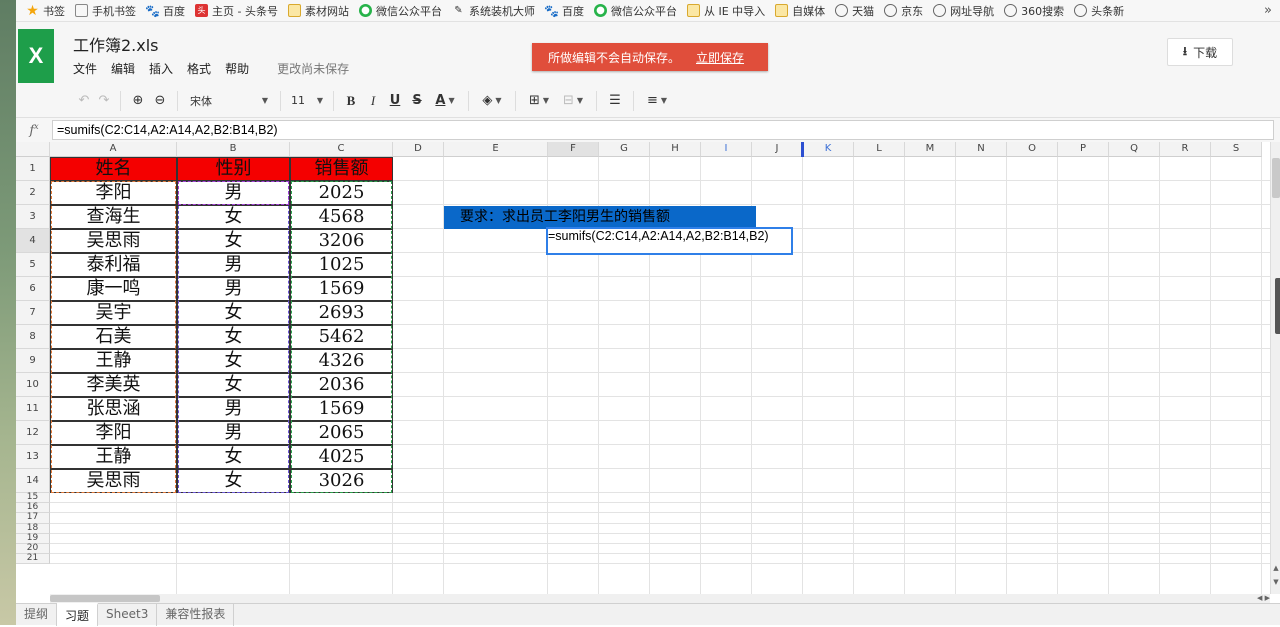 The height and width of the screenshot is (627, 1280). What do you see at coordinates (341, 313) in the screenshot?
I see `data-cell: 2693` at bounding box center [341, 313].